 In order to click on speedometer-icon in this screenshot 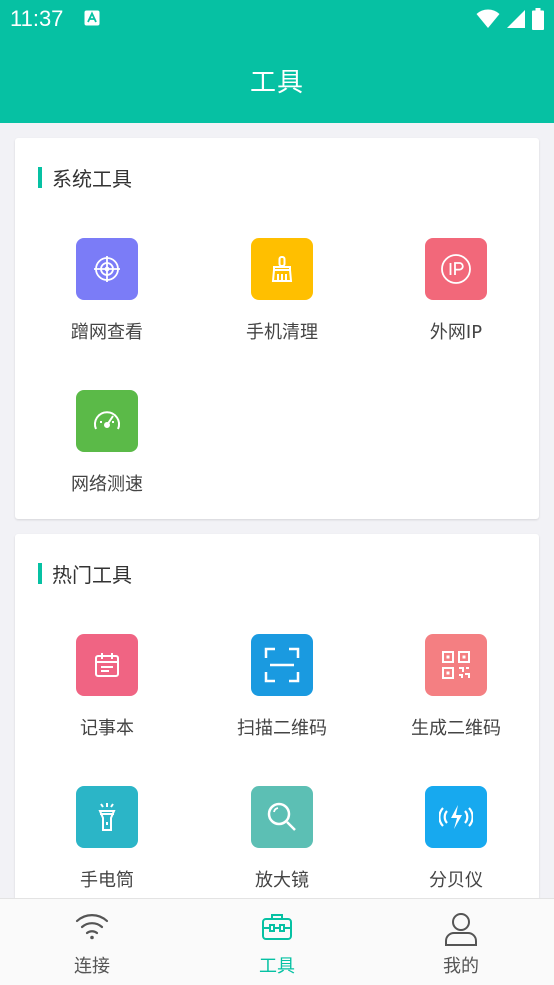, I will do `click(107, 421)`.